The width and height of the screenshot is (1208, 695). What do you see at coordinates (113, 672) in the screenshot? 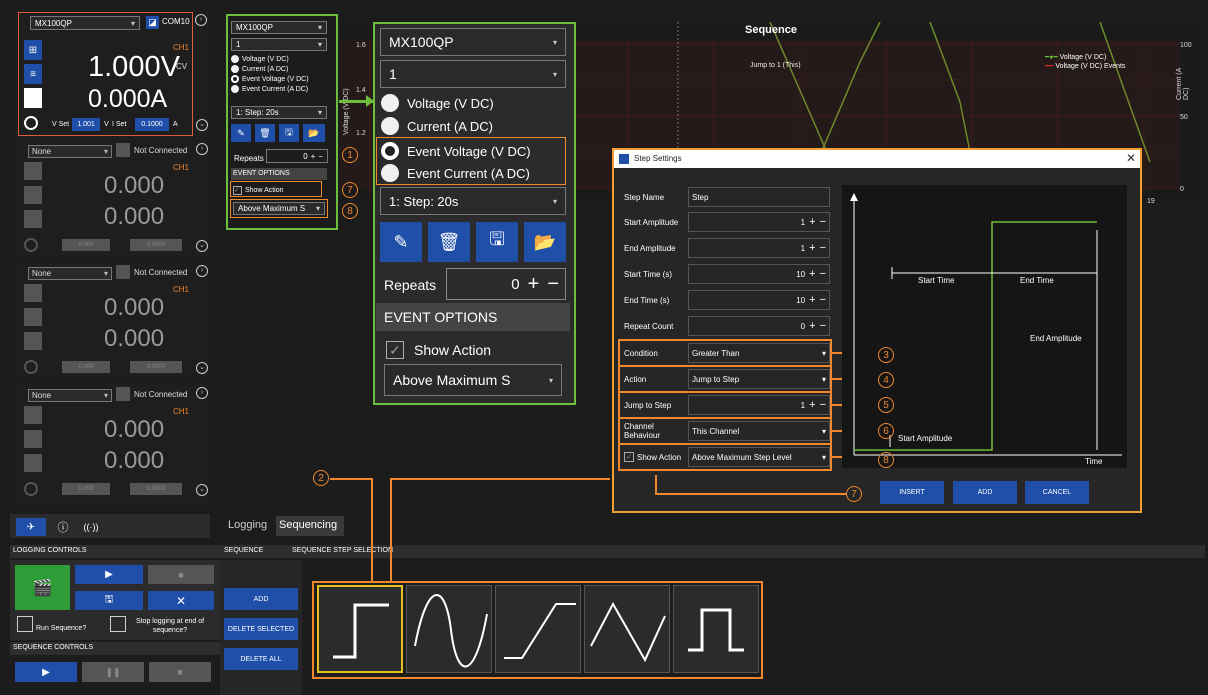
I see `seq-pause-button: ❚❚` at bounding box center [113, 672].